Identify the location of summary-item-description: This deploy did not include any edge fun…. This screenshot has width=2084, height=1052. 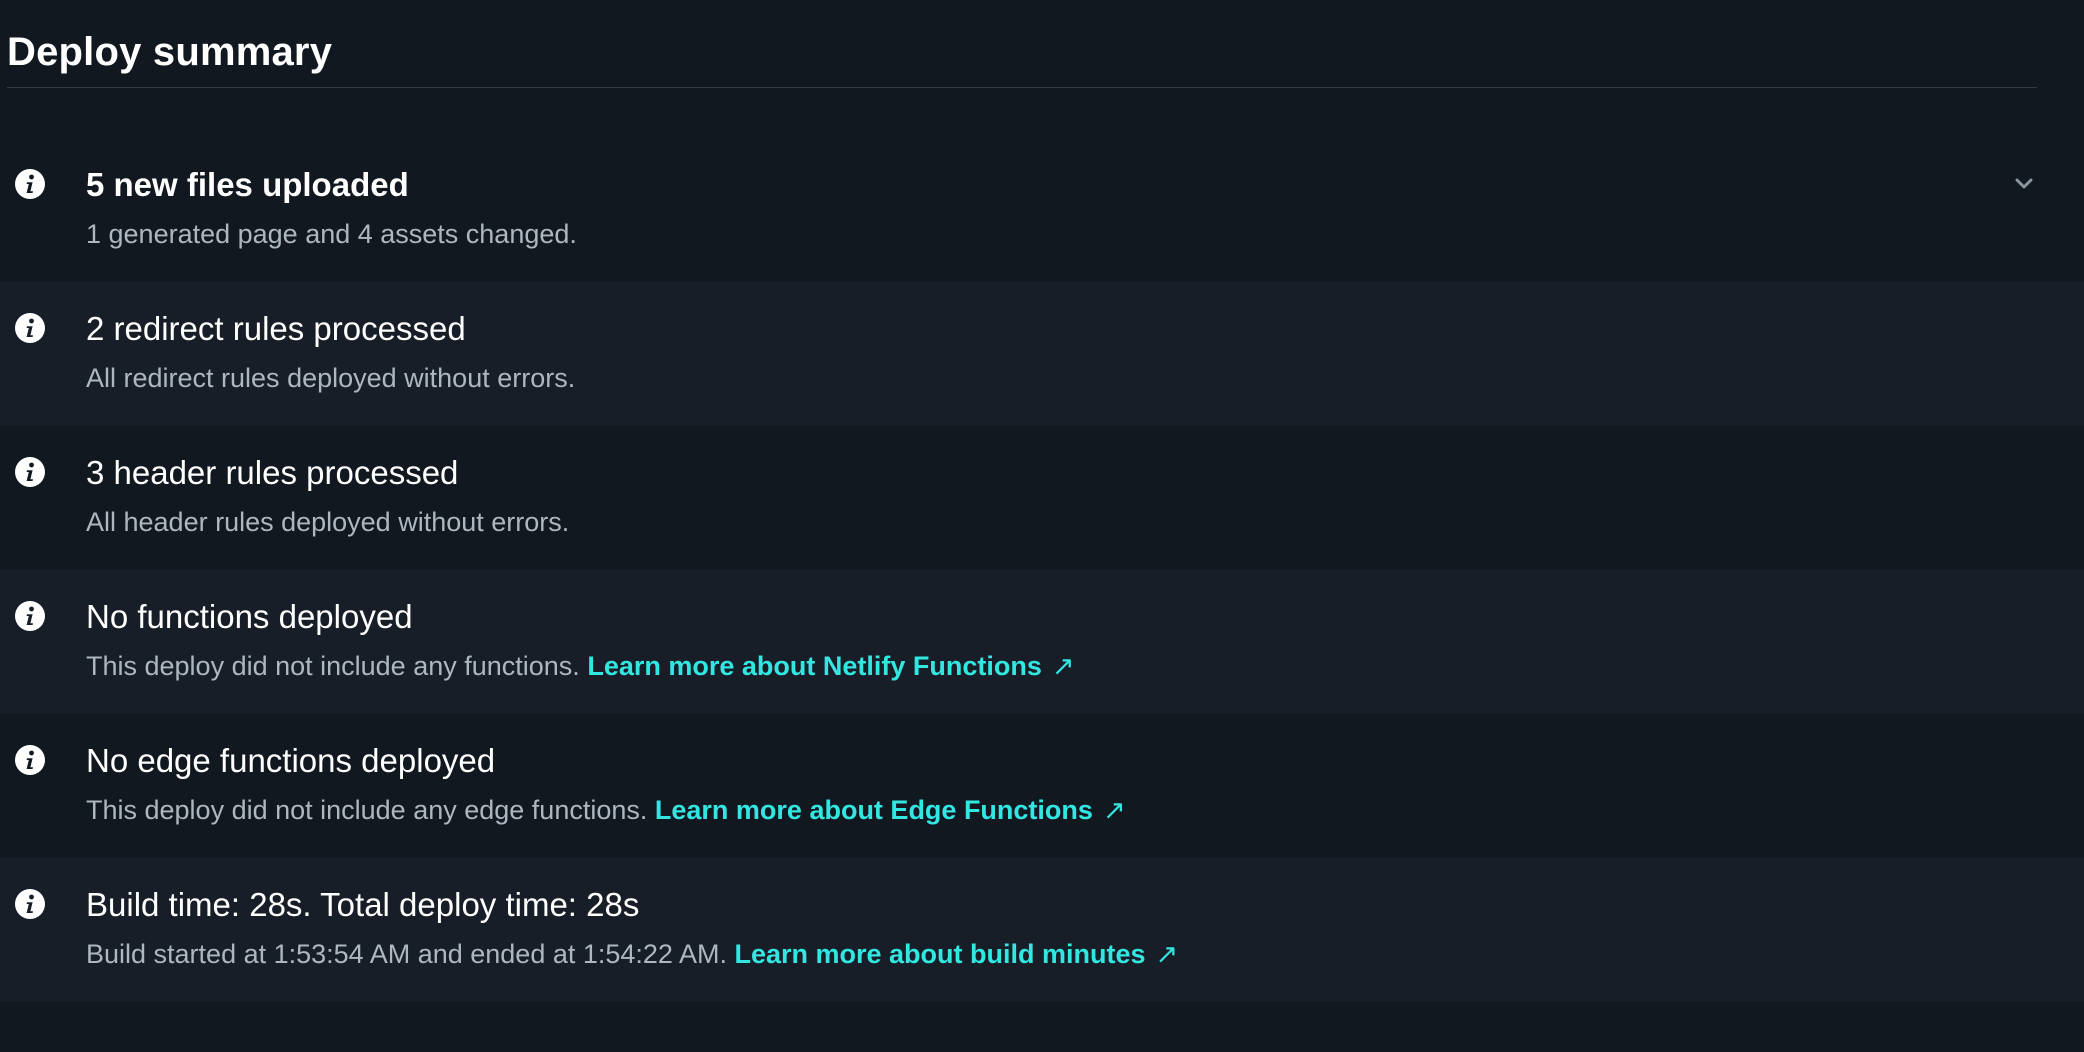
(367, 810).